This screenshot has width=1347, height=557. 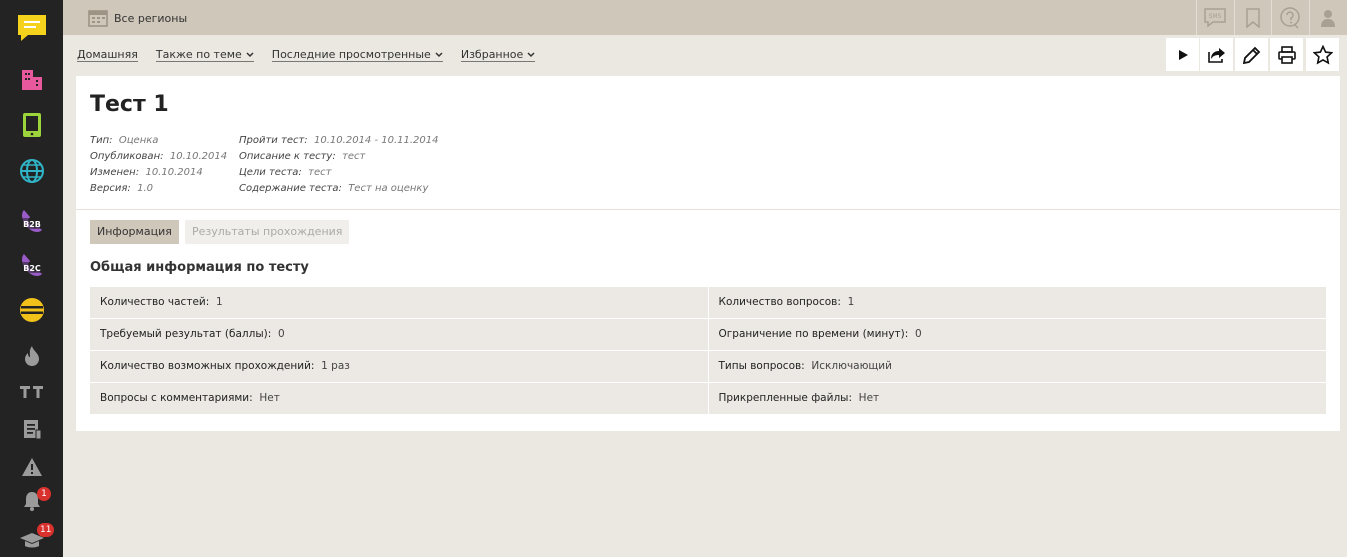 I want to click on start-test-button, so click(x=1182, y=54).